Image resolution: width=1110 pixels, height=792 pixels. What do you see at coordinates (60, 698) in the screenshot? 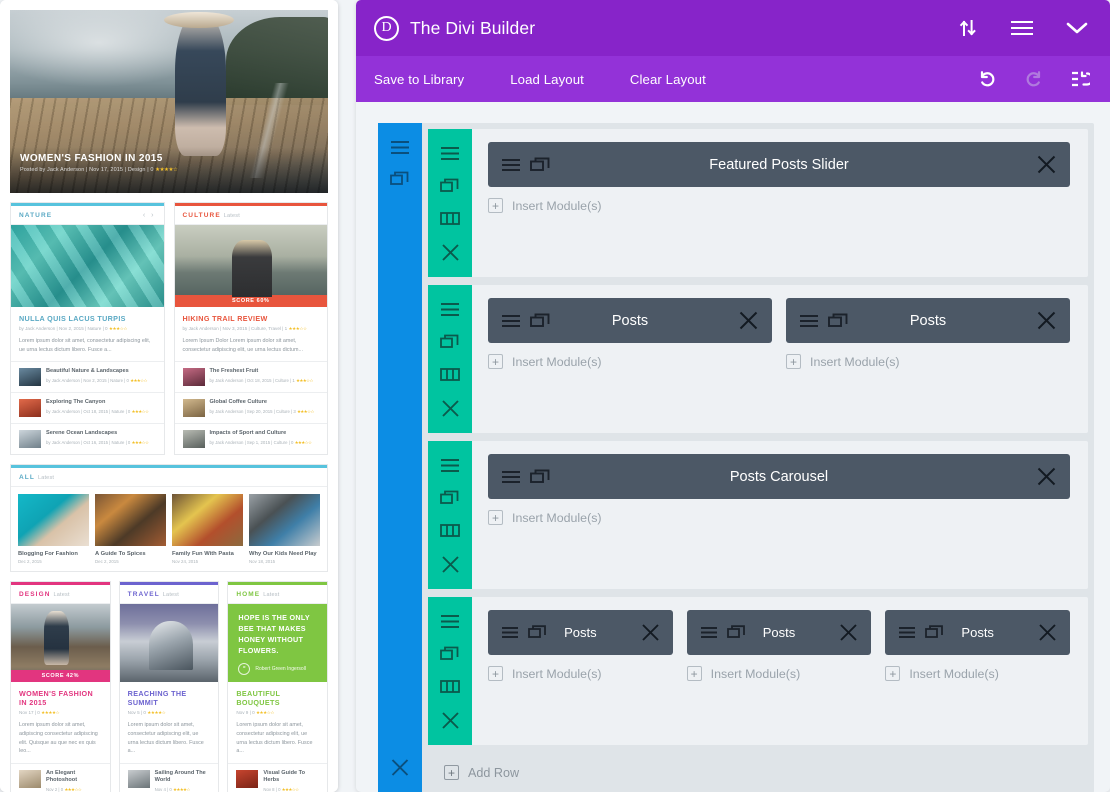
I see `design-post-title: WOMEN'S FASHION IN 2015` at bounding box center [60, 698].